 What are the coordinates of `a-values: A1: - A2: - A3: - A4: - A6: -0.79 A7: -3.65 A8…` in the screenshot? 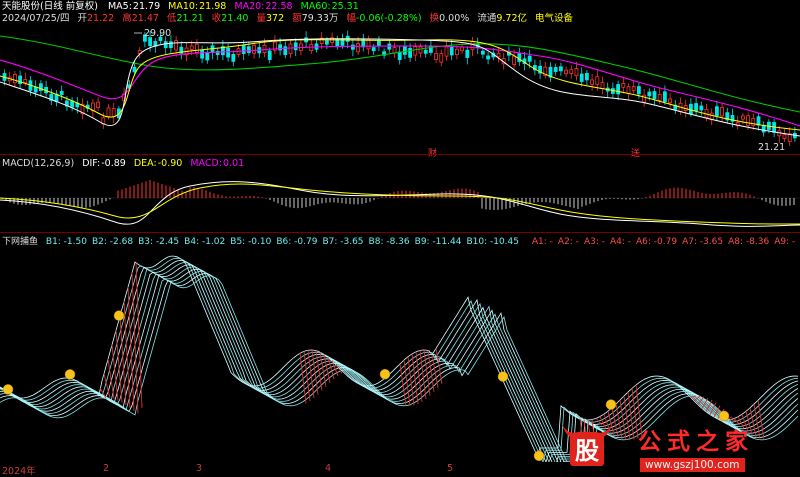 It's located at (666, 242).